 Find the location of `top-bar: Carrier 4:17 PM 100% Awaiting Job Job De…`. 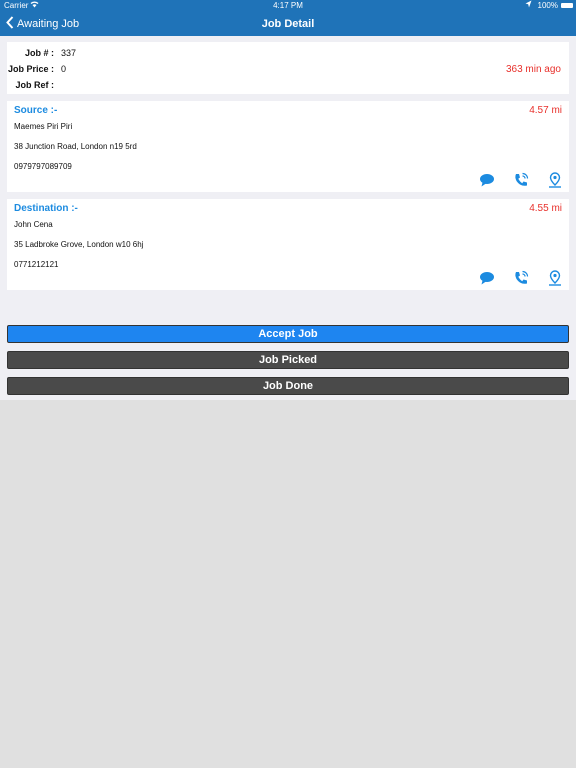

top-bar: Carrier 4:17 PM 100% Awaiting Job Job De… is located at coordinates (288, 18).